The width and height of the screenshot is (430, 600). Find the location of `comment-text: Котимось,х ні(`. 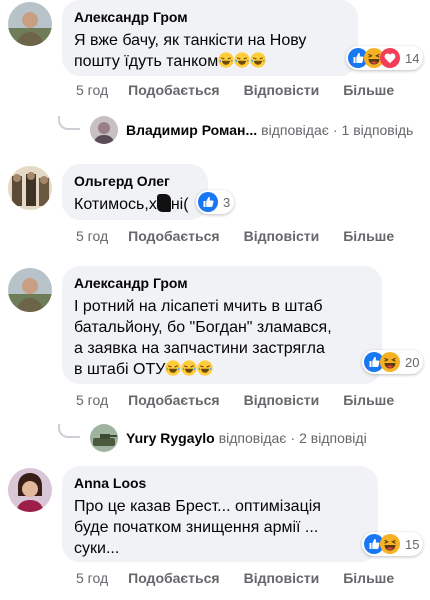

comment-text: Котимось,х ні( is located at coordinates (135, 204).